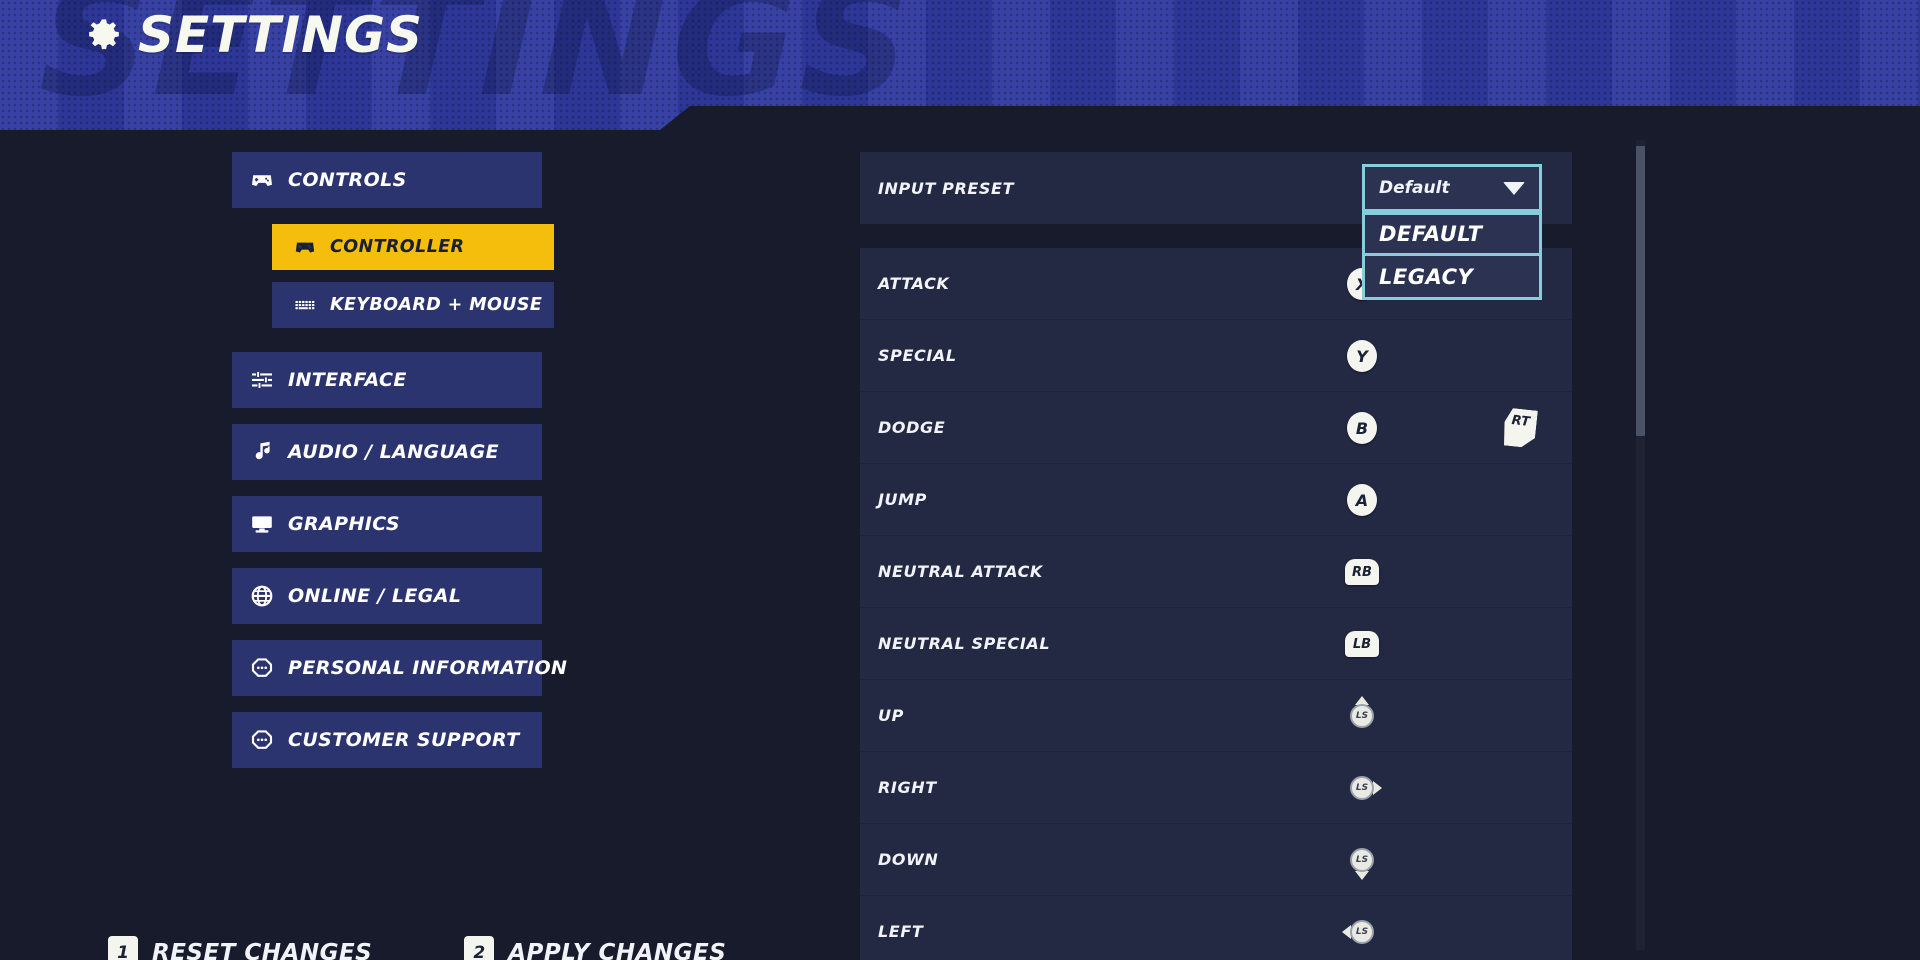  What do you see at coordinates (262, 524) in the screenshot?
I see `monitor-icon` at bounding box center [262, 524].